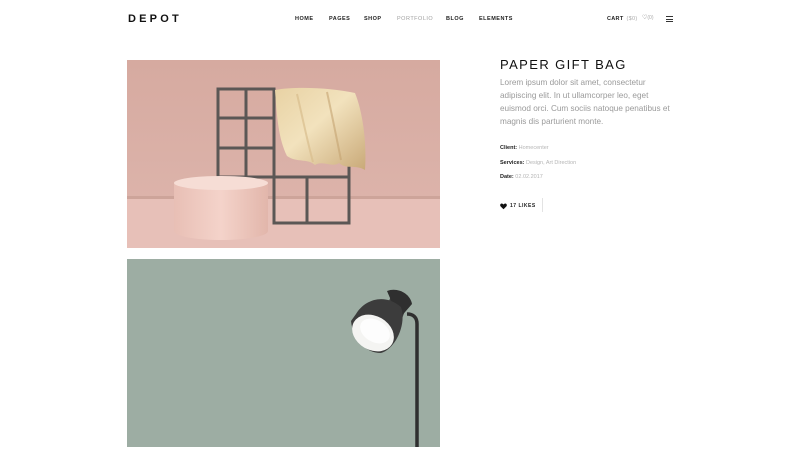  I want to click on meta-services-value: Design, Art Direction, so click(551, 163).